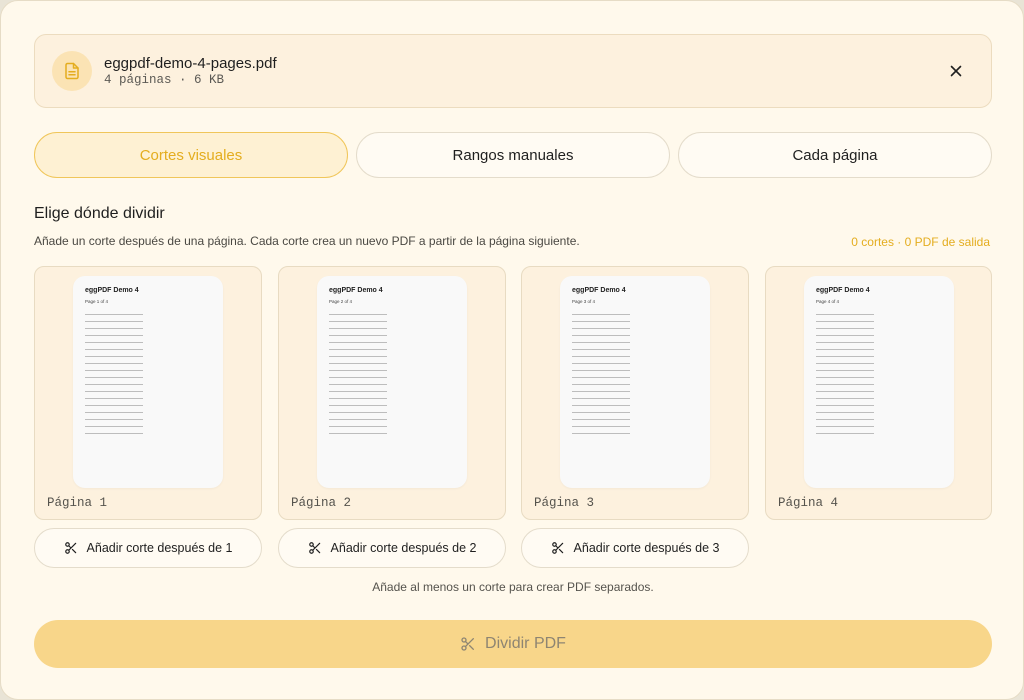  What do you see at coordinates (635, 393) in the screenshot?
I see `page-card: eggPDF Demo 4 Page 3 of 4 Página 3` at bounding box center [635, 393].